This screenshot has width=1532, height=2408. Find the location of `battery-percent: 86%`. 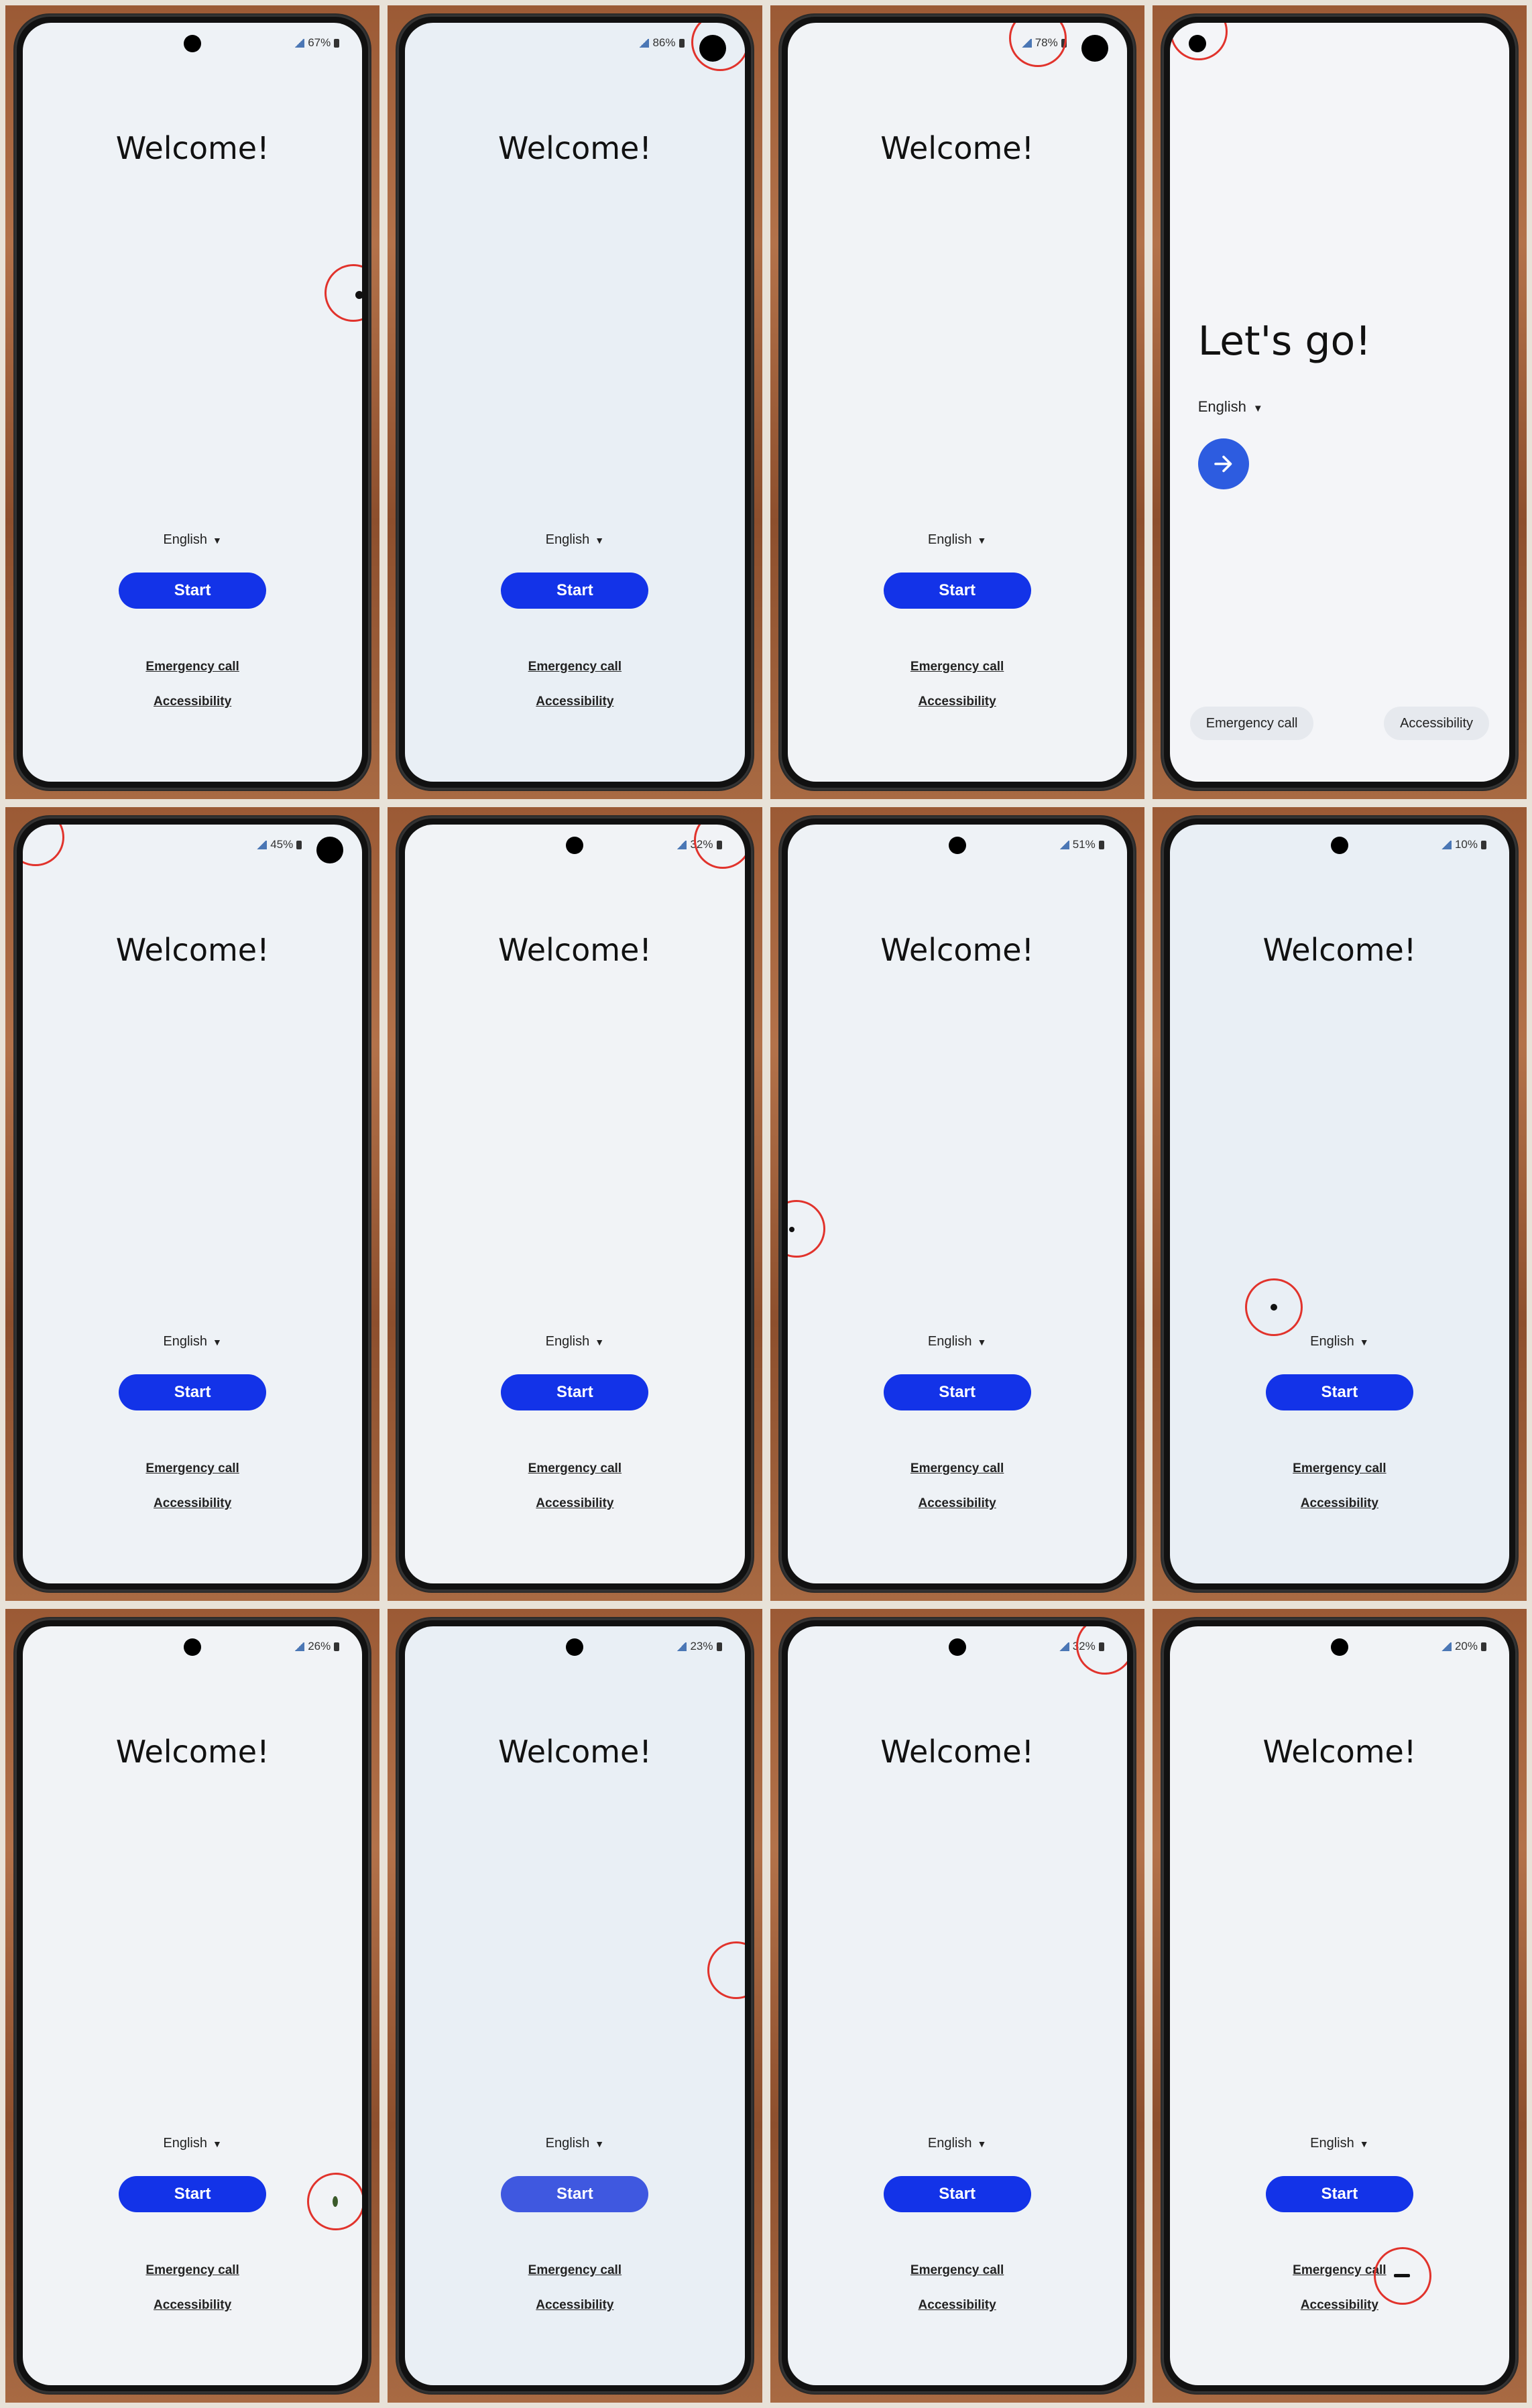

battery-percent: 86% is located at coordinates (664, 42).